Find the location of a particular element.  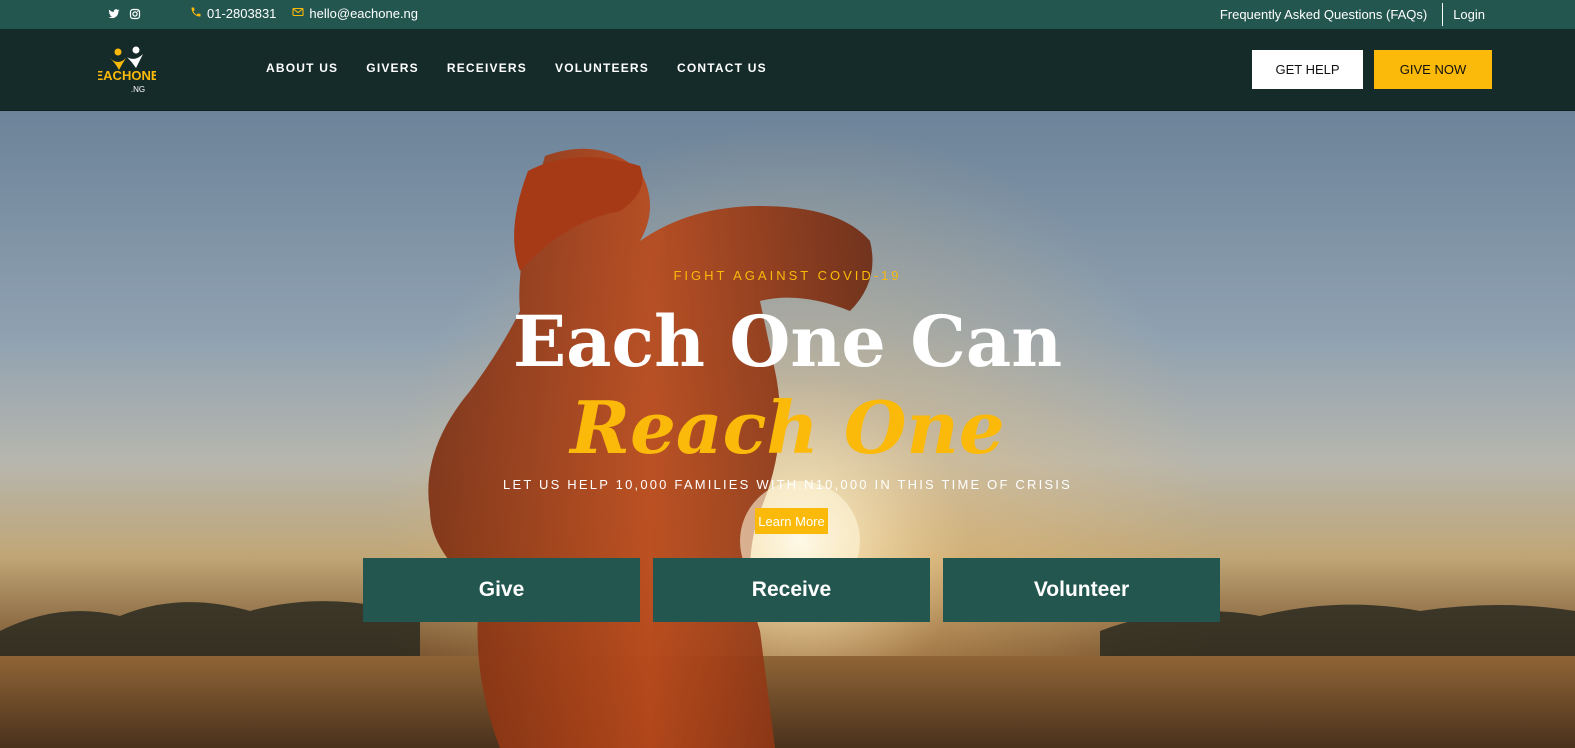

logo-suffix: .NG is located at coordinates (138, 89).